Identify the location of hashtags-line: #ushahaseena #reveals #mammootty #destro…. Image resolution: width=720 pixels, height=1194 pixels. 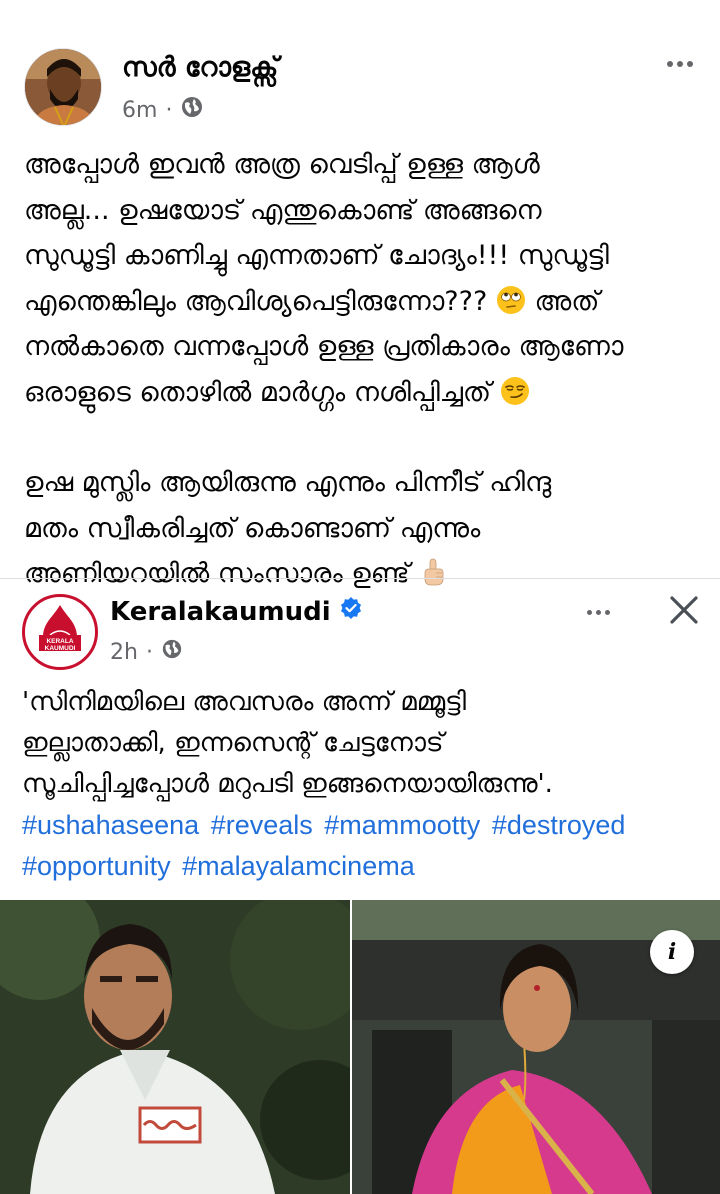
(367, 825).